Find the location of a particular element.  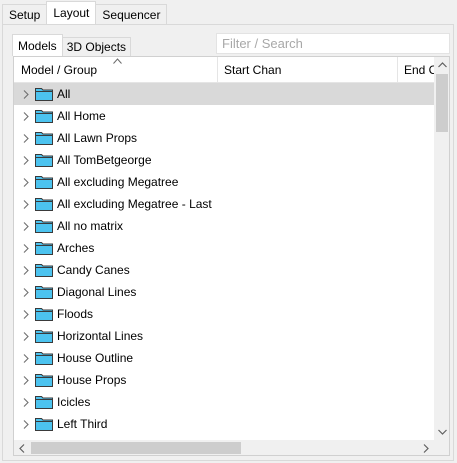

list-item: All is located at coordinates (224, 94).